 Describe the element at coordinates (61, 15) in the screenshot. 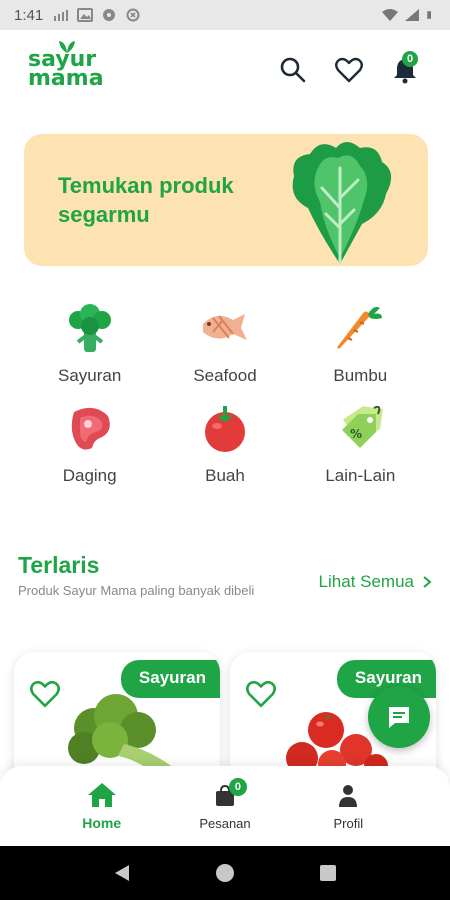

I see `signal-bars-icon` at that location.